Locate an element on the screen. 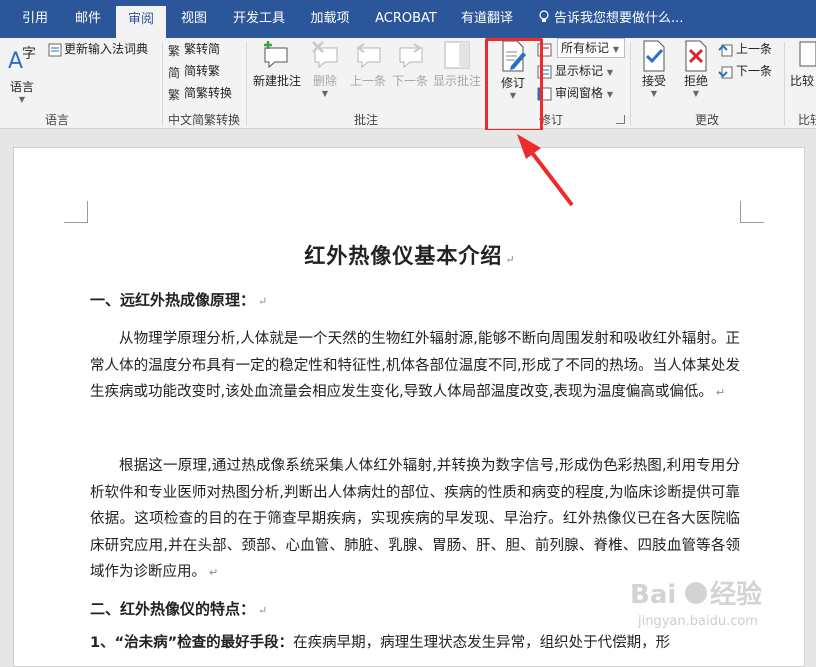 Image resolution: width=816 pixels, height=667 pixels. prev-comment-icon is located at coordinates (368, 56).